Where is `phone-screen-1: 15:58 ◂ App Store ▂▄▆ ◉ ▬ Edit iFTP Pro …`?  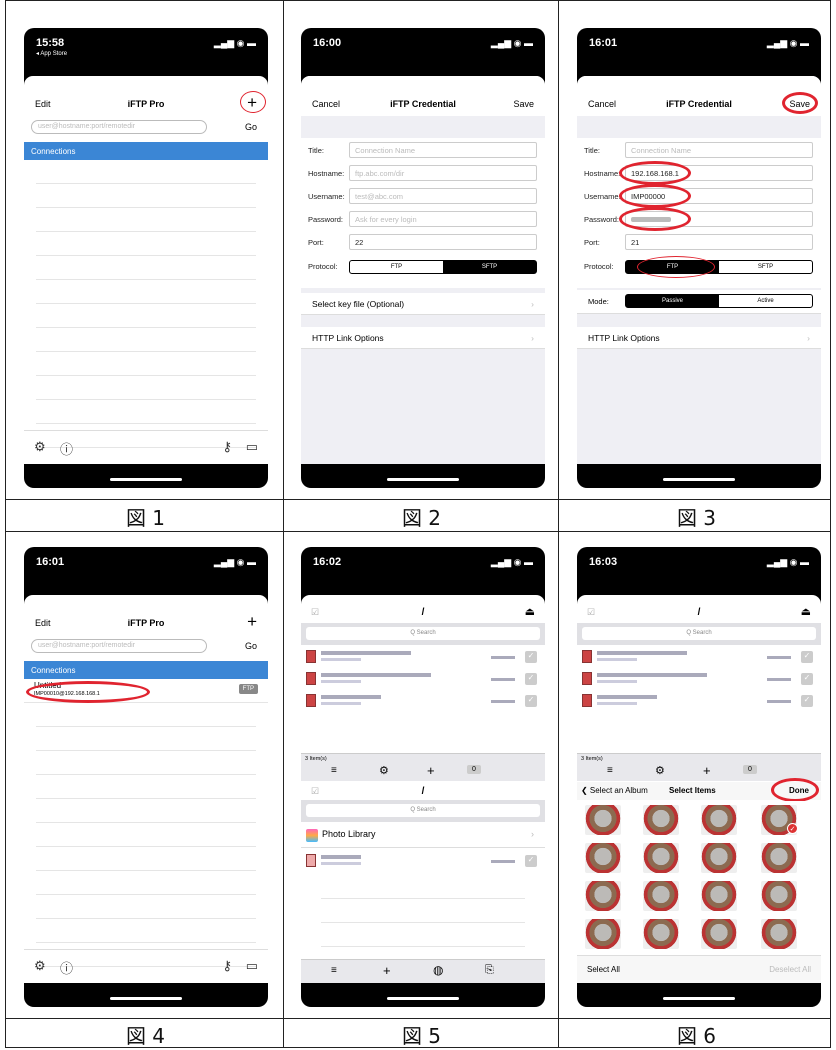
phone-screen-1: 15:58 ◂ App Store ▂▄▆ ◉ ▬ Edit iFTP Pro … is located at coordinates (146, 258).